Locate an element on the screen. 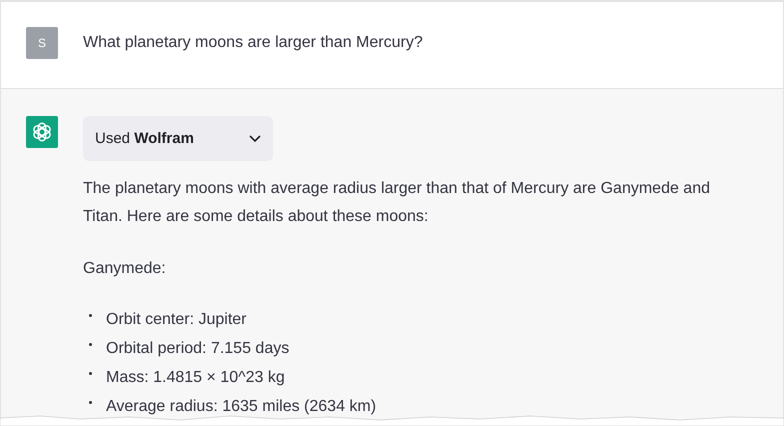  user-message: What planetary moons are larger than Mercury? is located at coordinates (253, 43).